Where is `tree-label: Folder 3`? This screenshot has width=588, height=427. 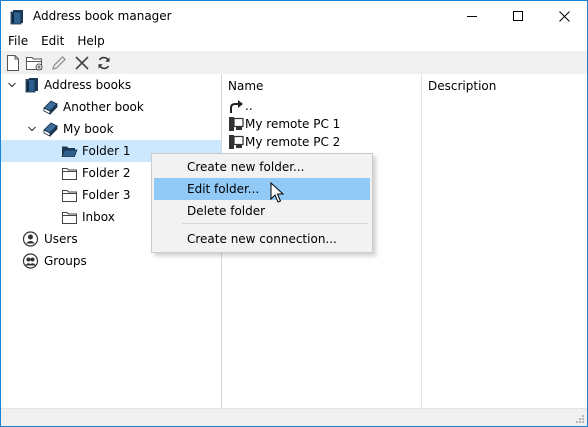
tree-label: Folder 3 is located at coordinates (106, 195).